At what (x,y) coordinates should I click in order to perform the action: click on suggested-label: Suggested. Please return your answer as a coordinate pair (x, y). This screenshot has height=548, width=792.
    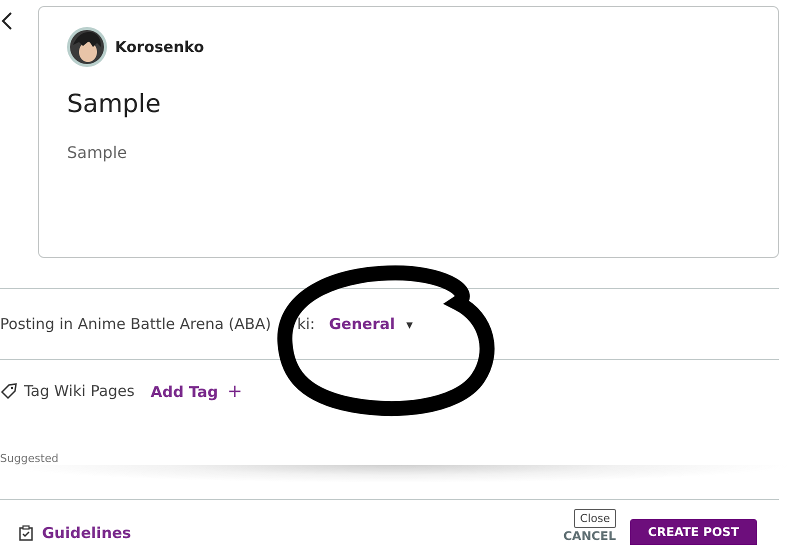
    Looking at the image, I should click on (30, 458).